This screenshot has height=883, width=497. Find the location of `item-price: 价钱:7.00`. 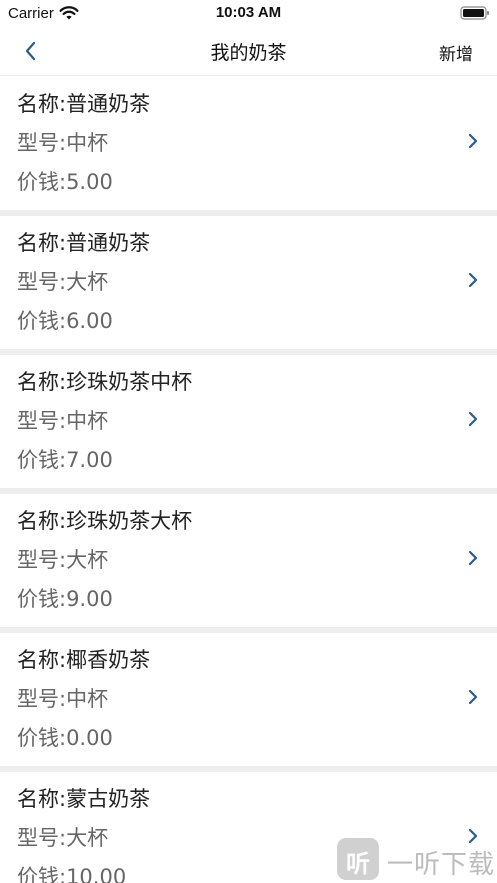

item-price: 价钱:7.00 is located at coordinates (65, 460).